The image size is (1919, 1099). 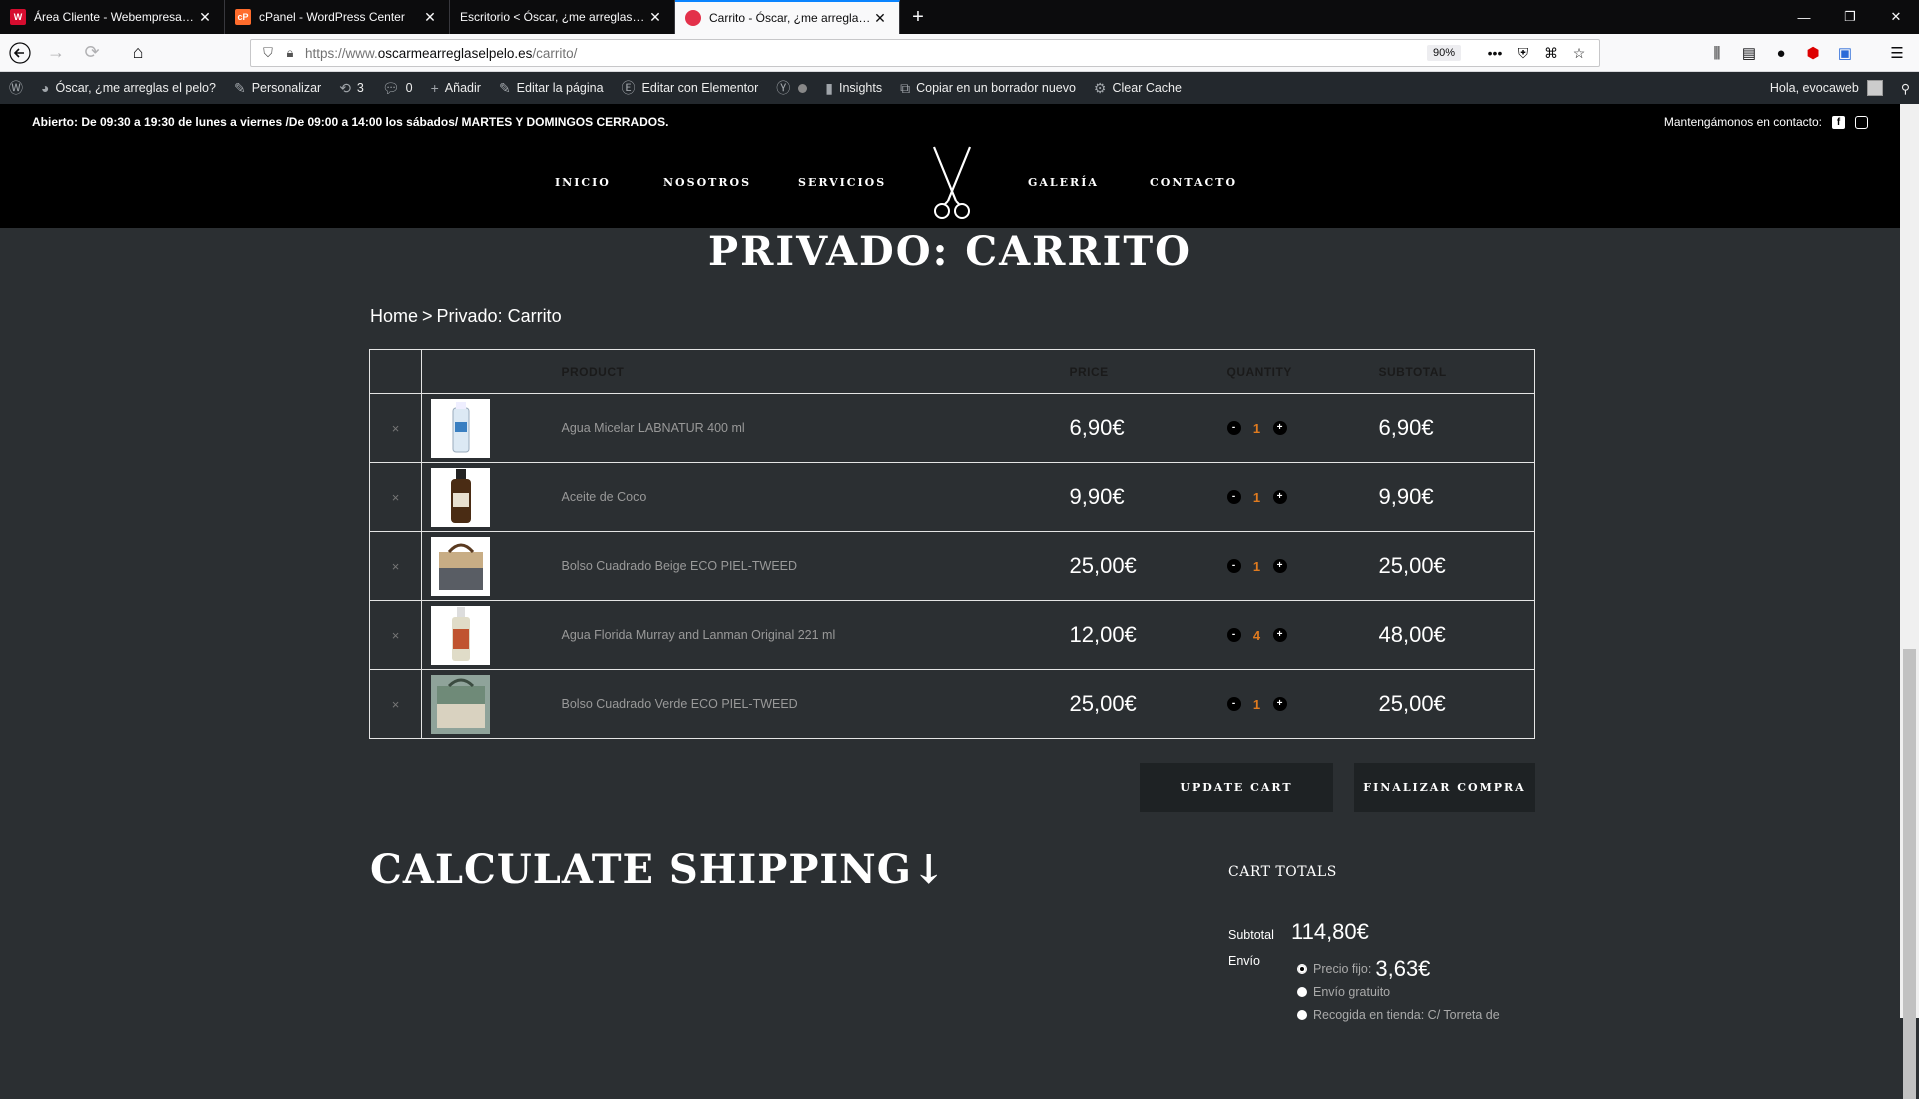 What do you see at coordinates (690, 88) in the screenshot?
I see `admin-edit-elementor: Ⓔ Editar con Elementor` at bounding box center [690, 88].